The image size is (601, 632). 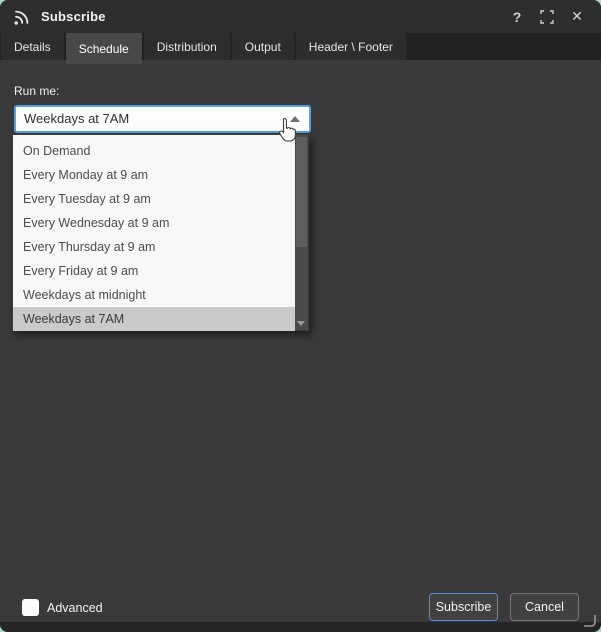 What do you see at coordinates (301, 192) in the screenshot?
I see `scrollbar-thumb` at bounding box center [301, 192].